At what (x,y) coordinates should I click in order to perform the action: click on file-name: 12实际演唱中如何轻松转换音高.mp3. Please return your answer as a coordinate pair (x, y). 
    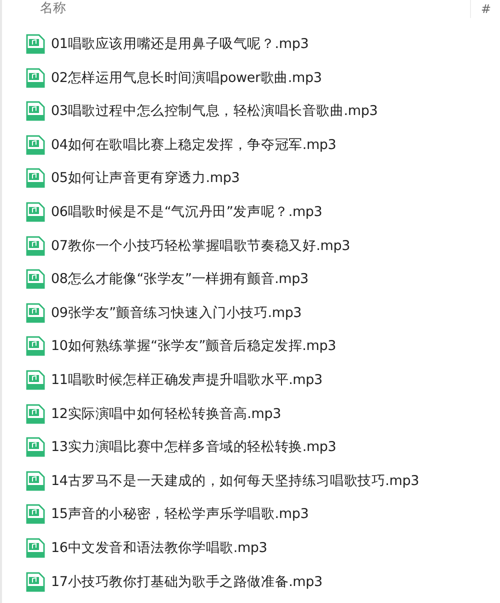
    Looking at the image, I should click on (166, 413).